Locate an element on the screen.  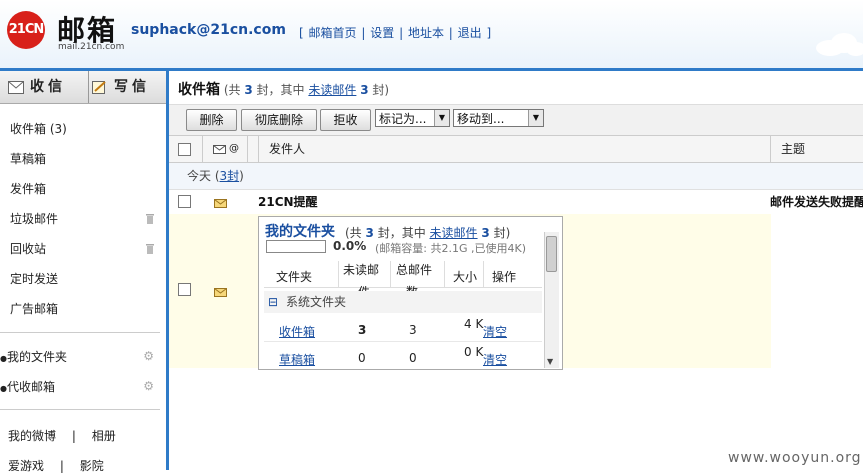
mark-as-select: 标记为... ▼ is located at coordinates (412, 118).